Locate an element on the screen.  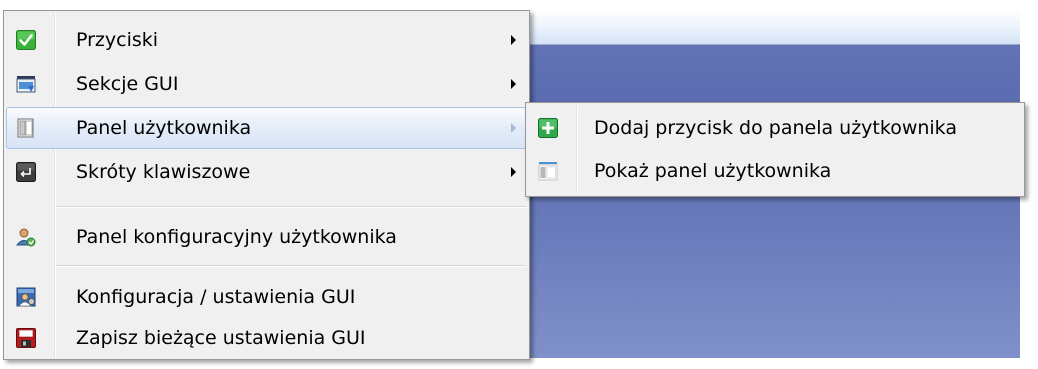
submenu-item-label: Dodaj przycisk do panela użytkownika is located at coordinates (775, 128).